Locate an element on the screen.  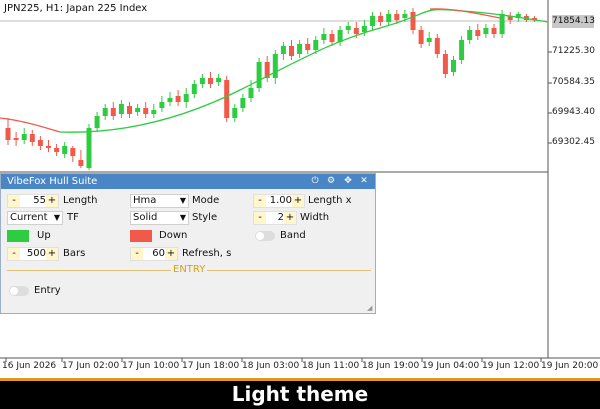
length-x-label: Length x is located at coordinates (330, 200).